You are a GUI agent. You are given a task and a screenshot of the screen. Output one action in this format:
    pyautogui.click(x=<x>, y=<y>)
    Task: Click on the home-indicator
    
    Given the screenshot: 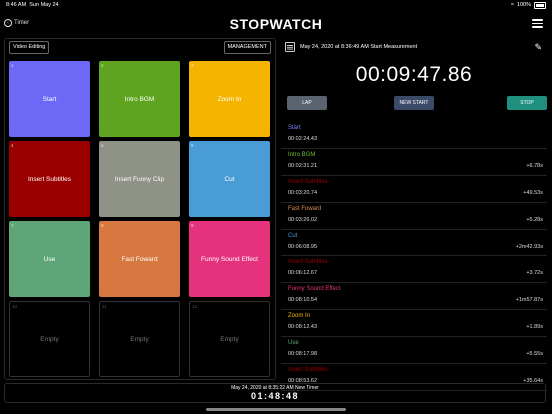 What is the action you would take?
    pyautogui.click(x=276, y=409)
    